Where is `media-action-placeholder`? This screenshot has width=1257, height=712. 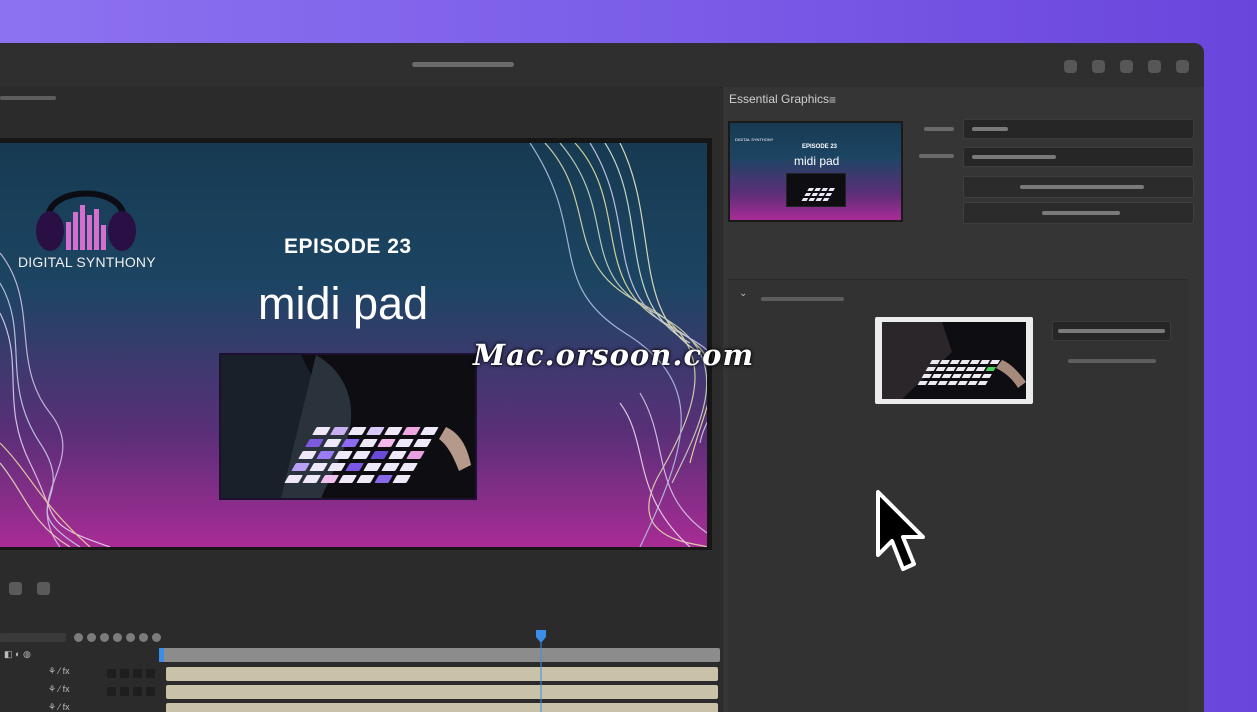 media-action-placeholder is located at coordinates (1112, 361).